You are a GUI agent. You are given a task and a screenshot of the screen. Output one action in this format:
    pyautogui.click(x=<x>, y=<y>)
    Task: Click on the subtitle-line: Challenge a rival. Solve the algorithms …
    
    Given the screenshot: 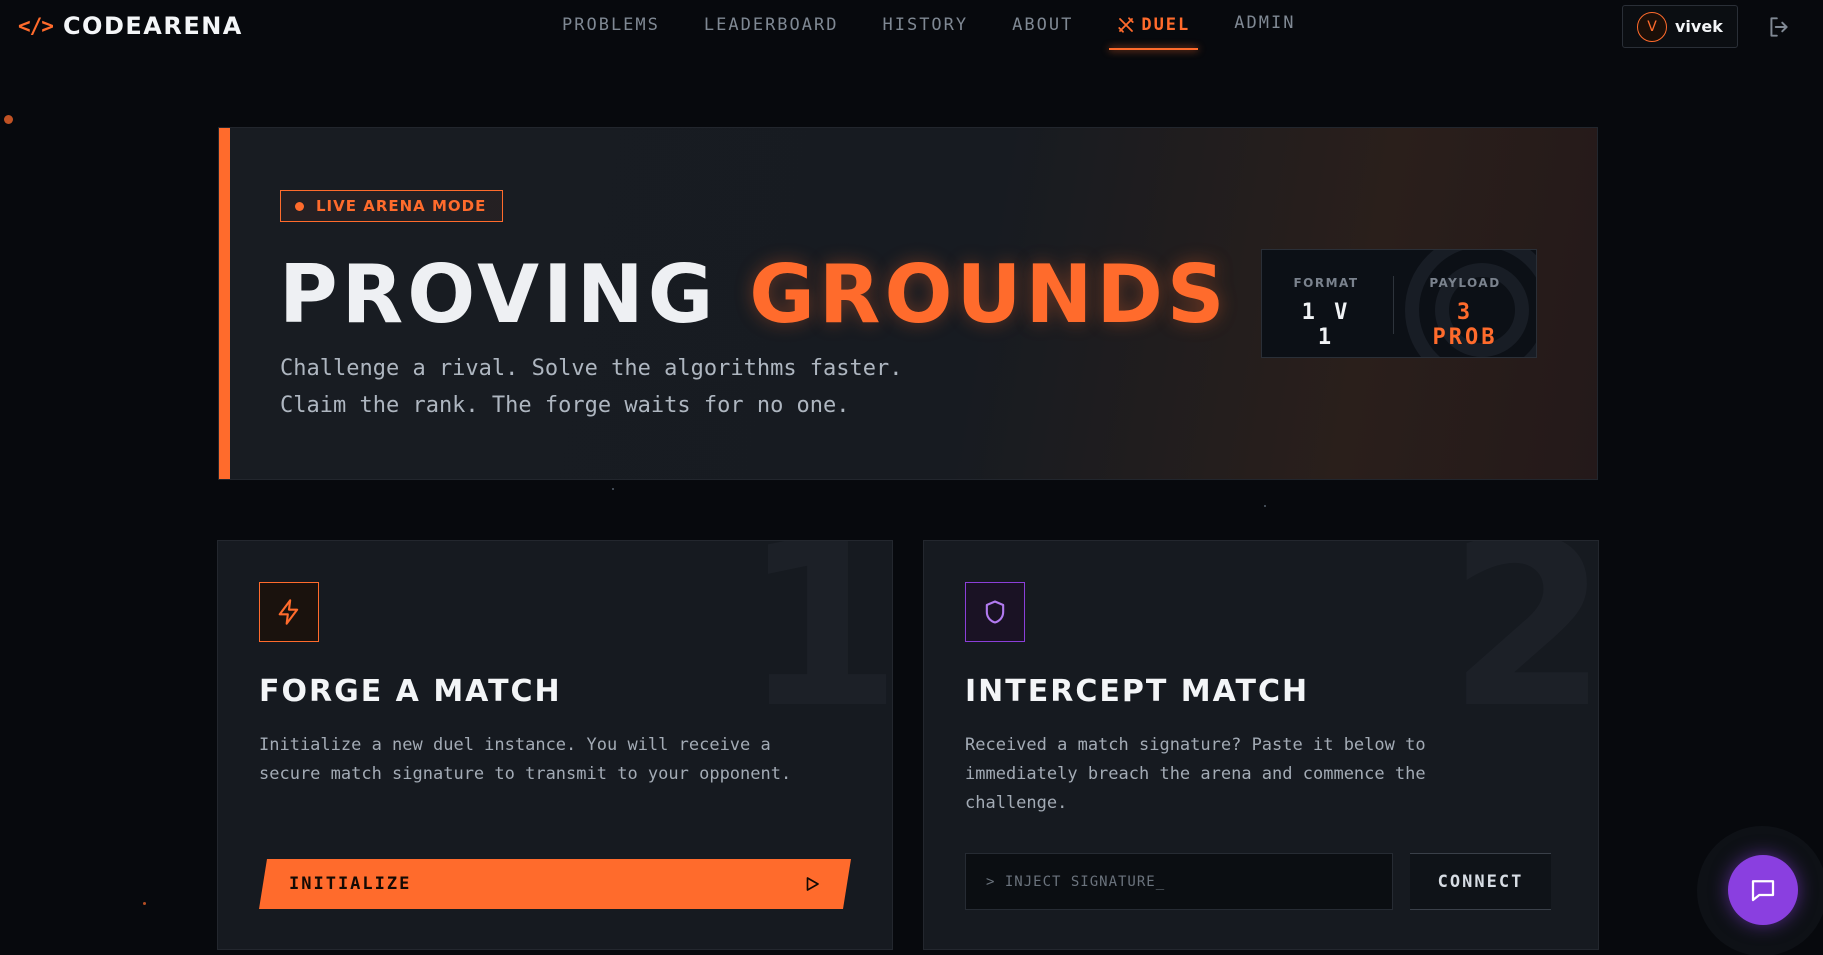 What is the action you would take?
    pyautogui.click(x=591, y=368)
    